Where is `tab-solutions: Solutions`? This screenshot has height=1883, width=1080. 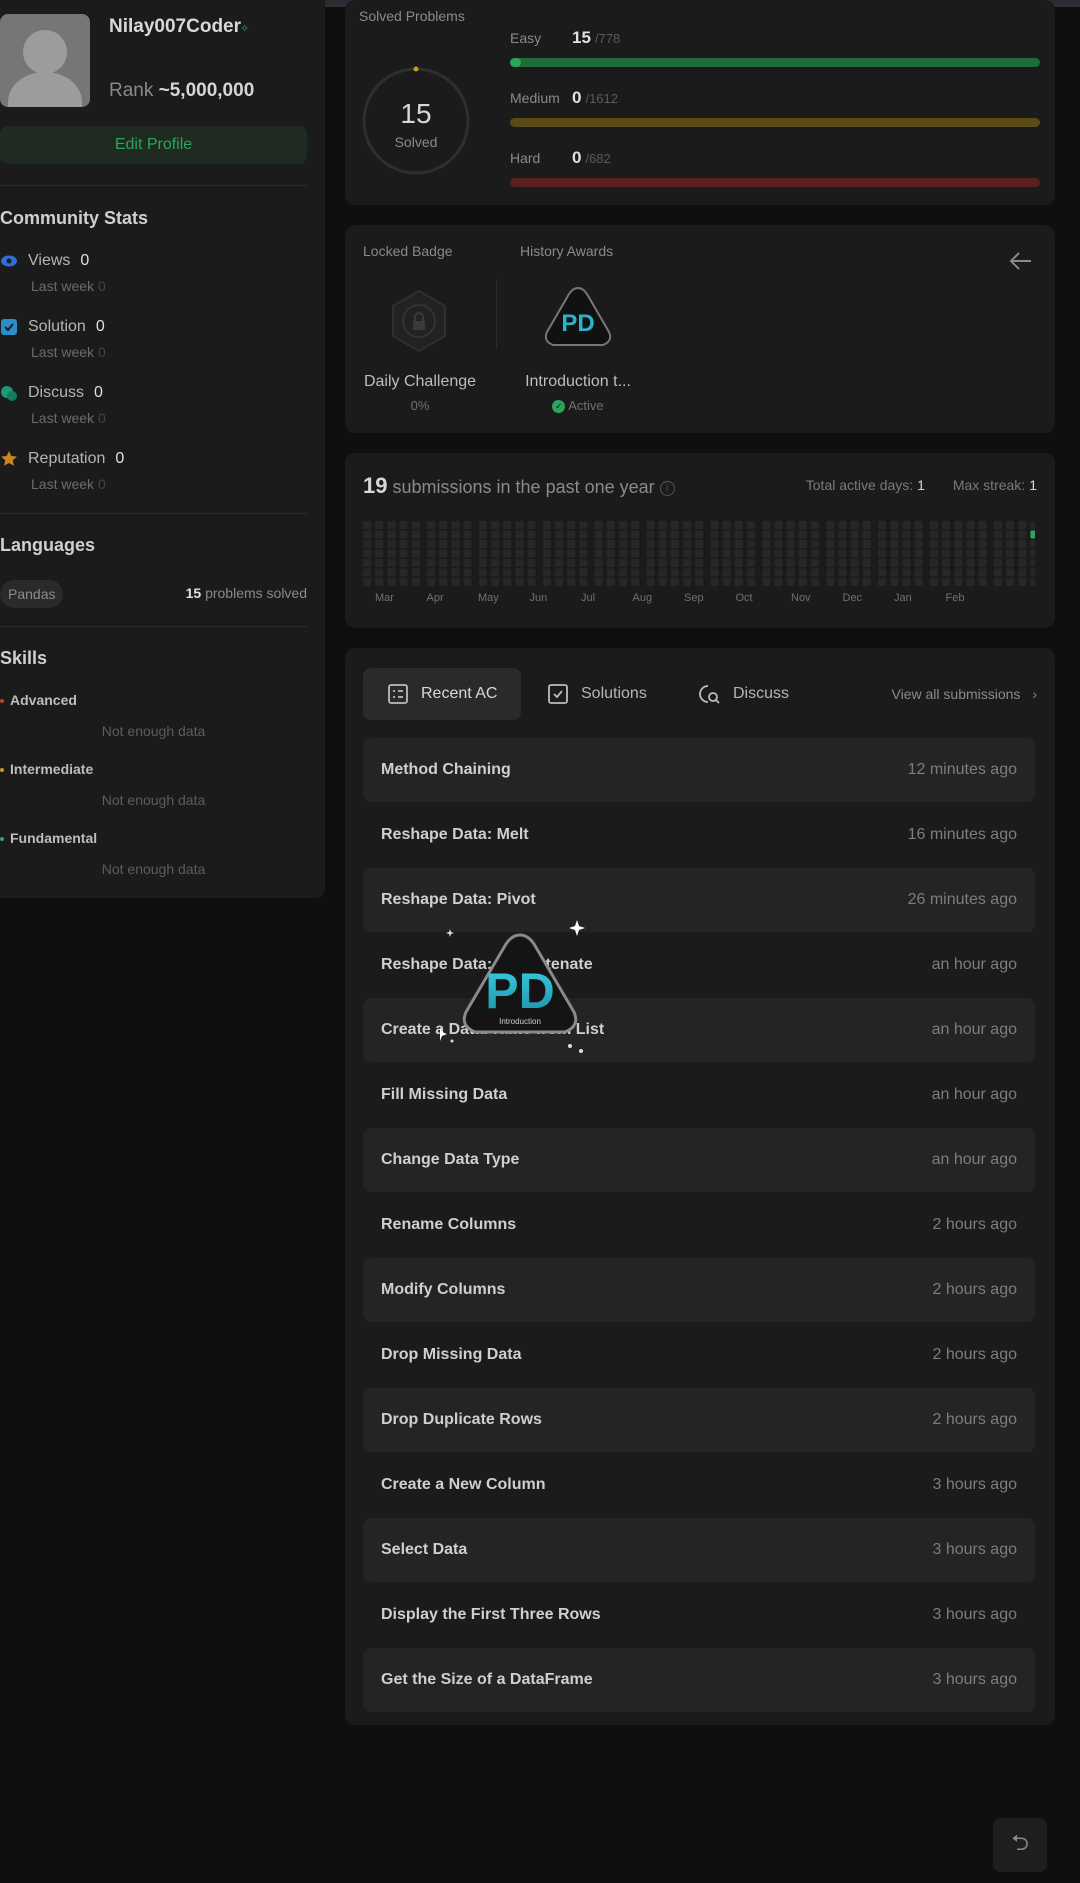
tab-solutions: Solutions is located at coordinates (597, 694).